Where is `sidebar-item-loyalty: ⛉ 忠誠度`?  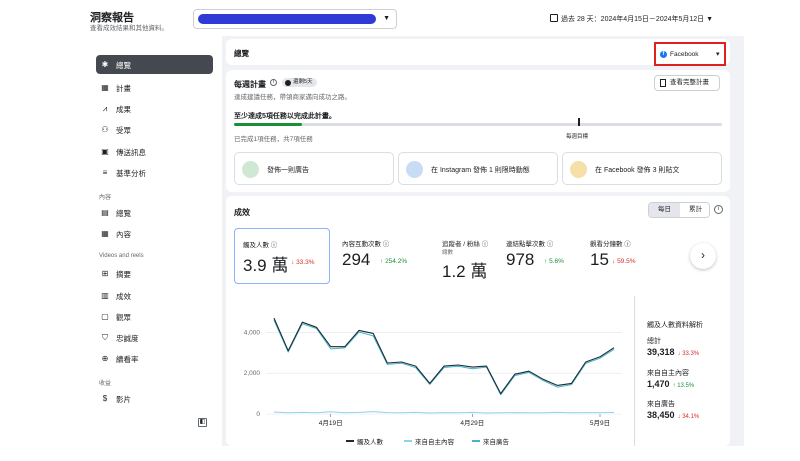
sidebar-item-loyalty: ⛉ 忠誠度 is located at coordinates (154, 337).